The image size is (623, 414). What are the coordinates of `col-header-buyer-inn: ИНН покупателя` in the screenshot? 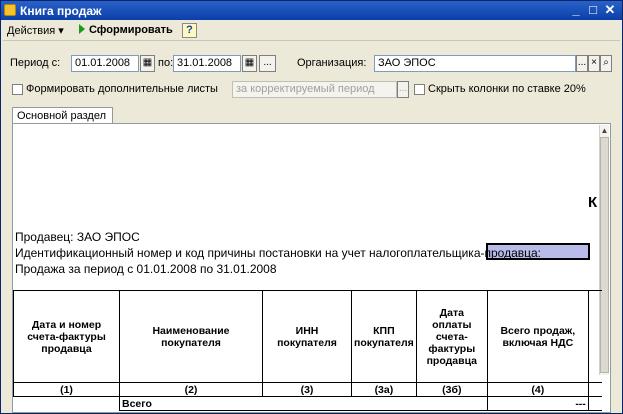 It's located at (307, 336).